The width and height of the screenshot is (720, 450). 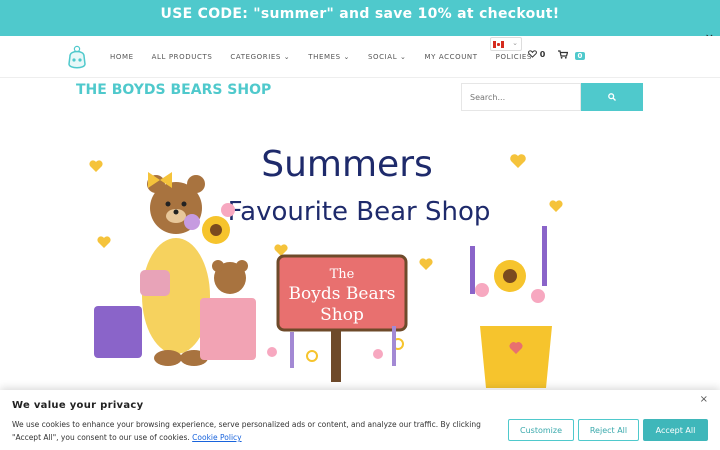 I want to click on close-icon: ×, so click(x=704, y=399).